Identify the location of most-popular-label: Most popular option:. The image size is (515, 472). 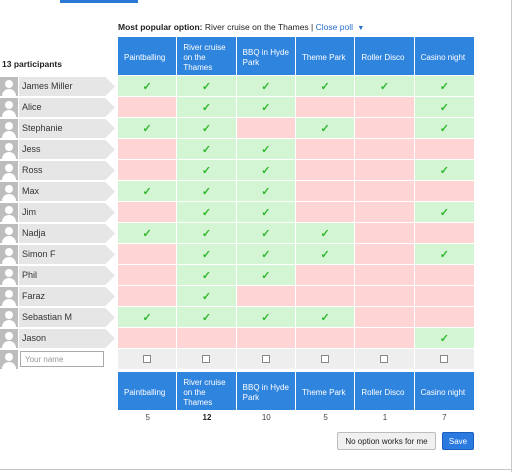
(160, 27).